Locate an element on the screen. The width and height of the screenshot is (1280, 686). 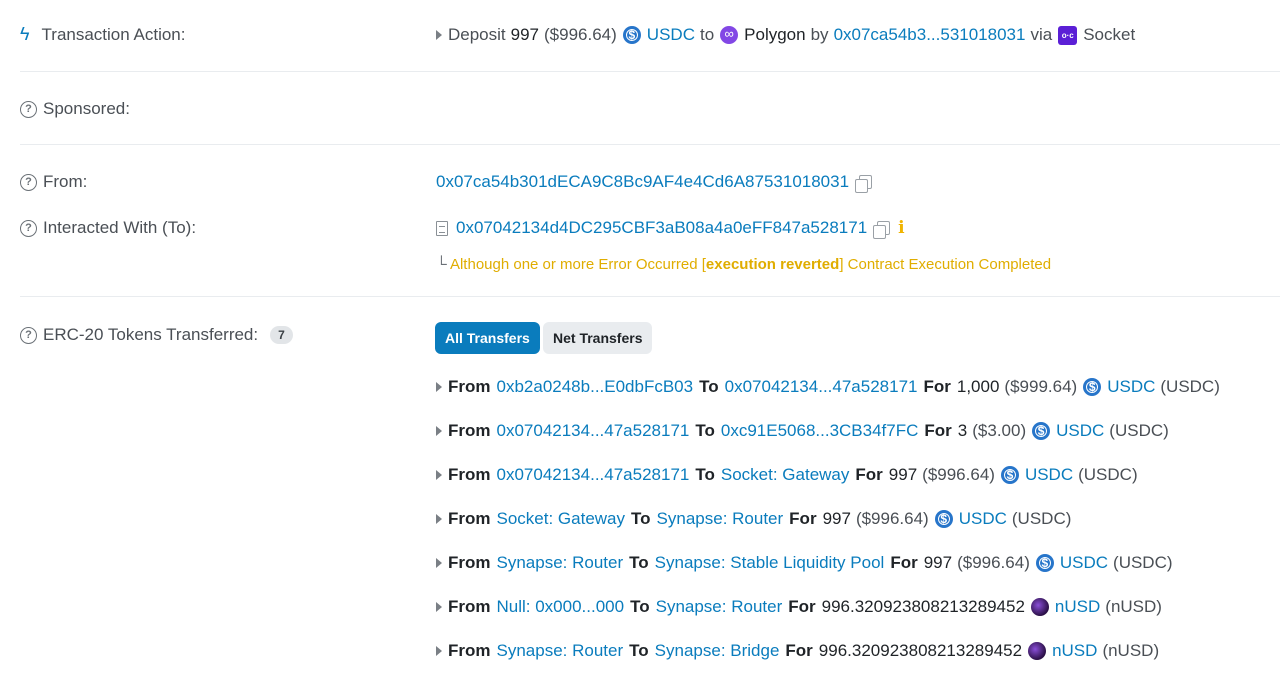
transfer-from-link: Null: 0x000...000 is located at coordinates (561, 607).